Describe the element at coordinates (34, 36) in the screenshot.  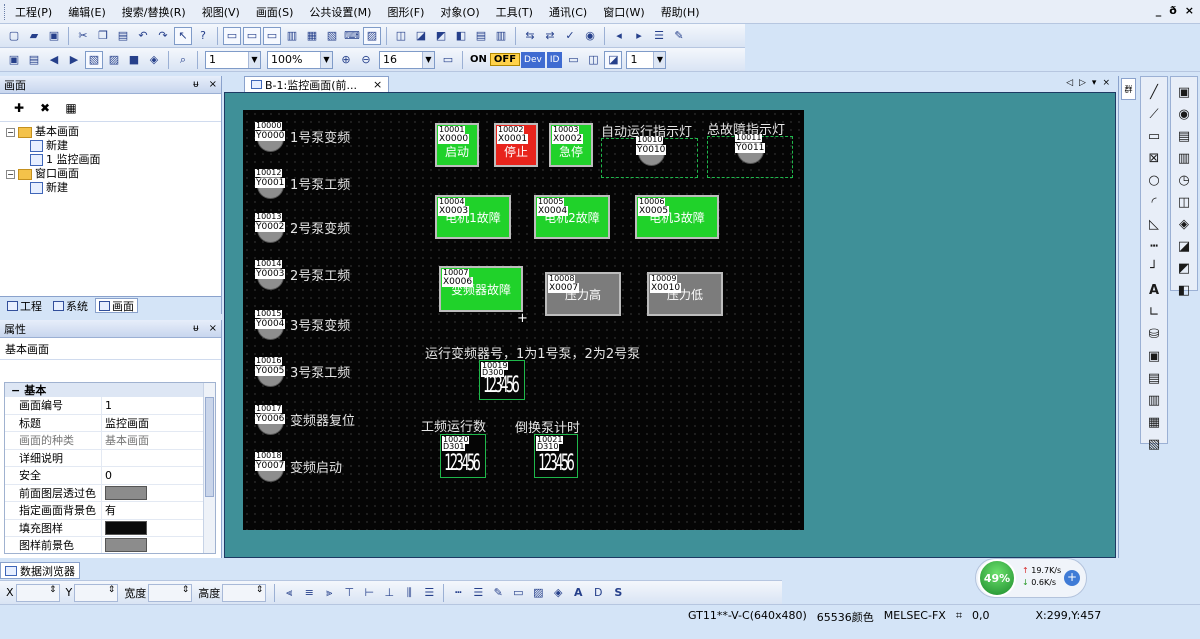
I see `open-icon: ▰` at that location.